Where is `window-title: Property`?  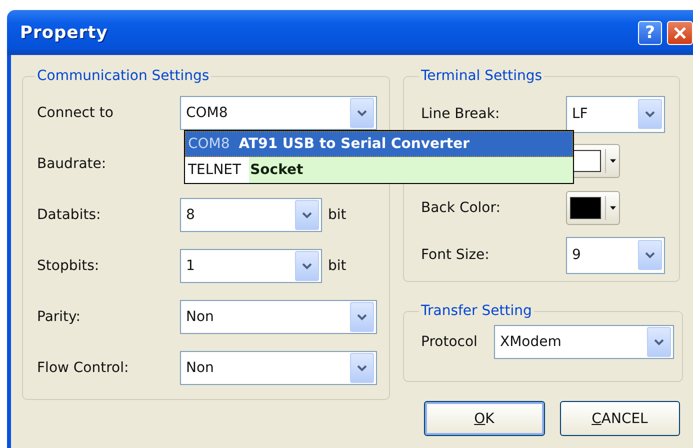 window-title: Property is located at coordinates (64, 32).